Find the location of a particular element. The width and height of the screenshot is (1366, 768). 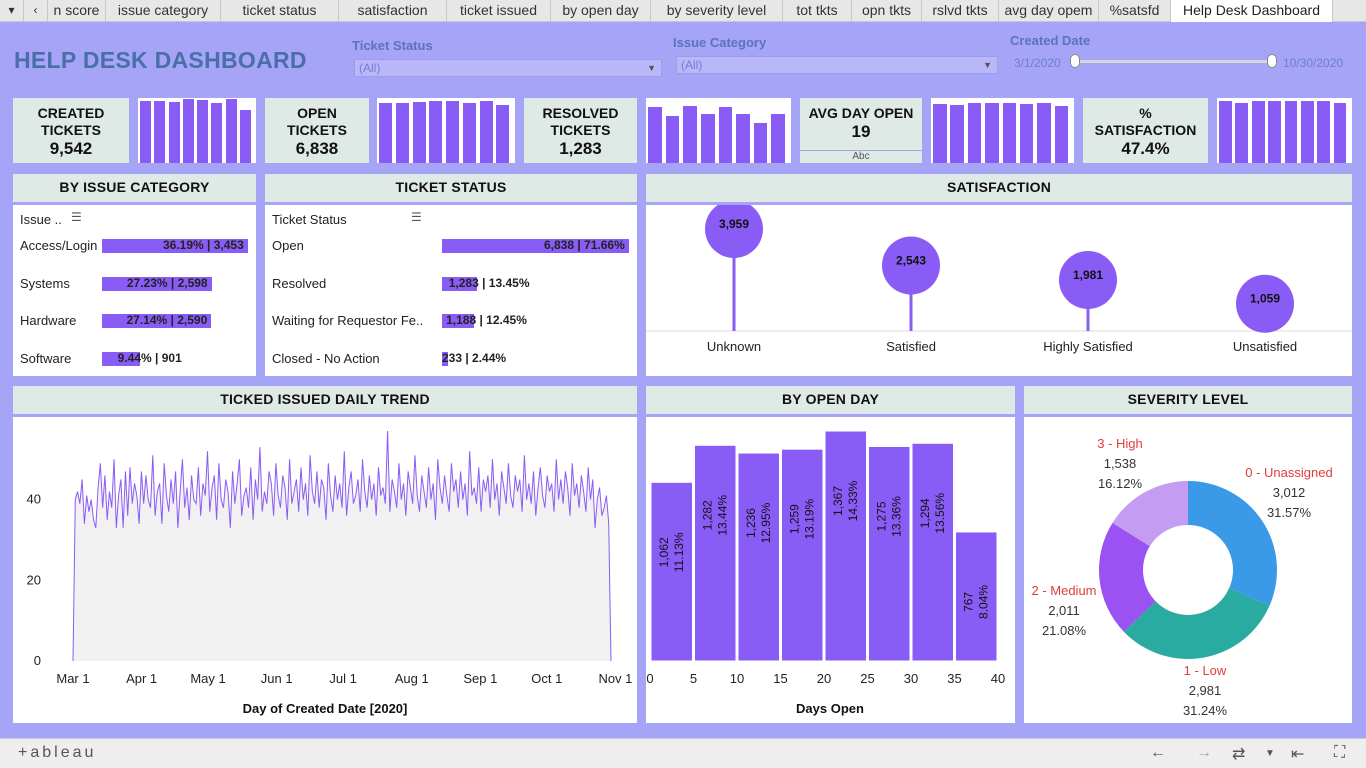

tab-scroll-left-icon: ‹ is located at coordinates (36, 11).